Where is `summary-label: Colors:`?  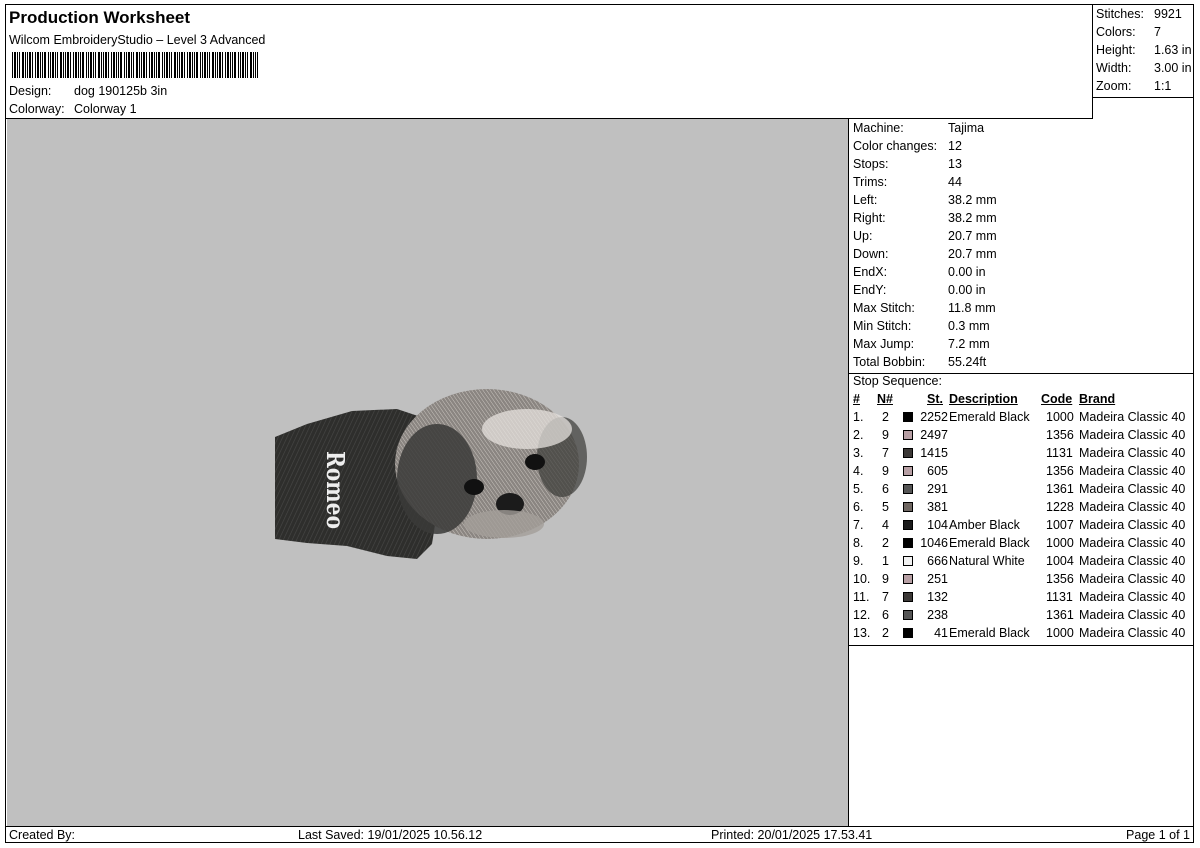
summary-label: Colors: is located at coordinates (1116, 32).